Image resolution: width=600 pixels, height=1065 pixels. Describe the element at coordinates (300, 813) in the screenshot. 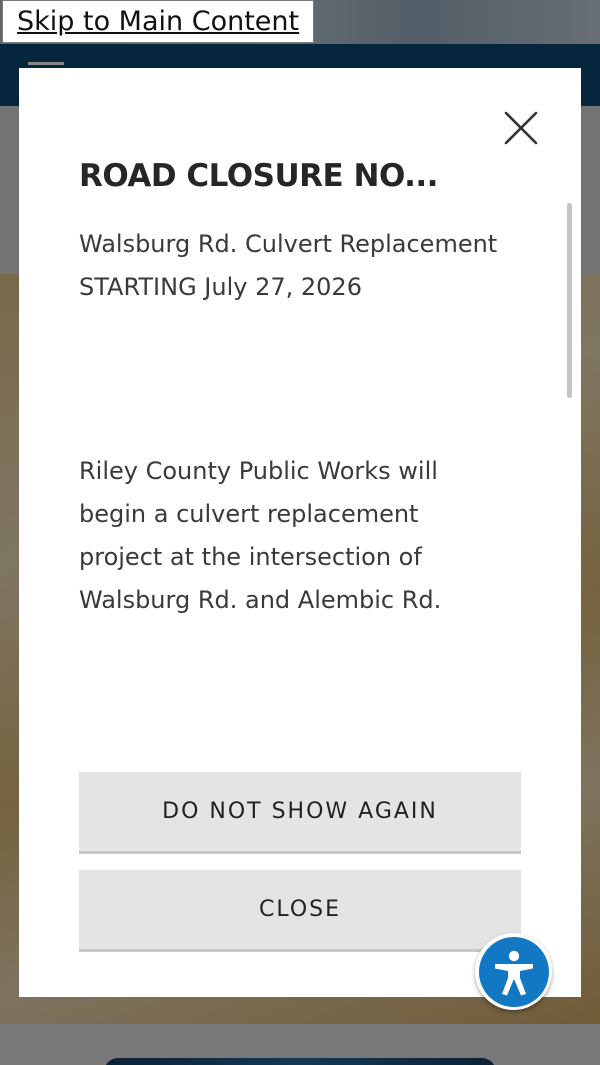

I see `do-not-show-again-button: DO NOT SHOW AGAIN` at that location.